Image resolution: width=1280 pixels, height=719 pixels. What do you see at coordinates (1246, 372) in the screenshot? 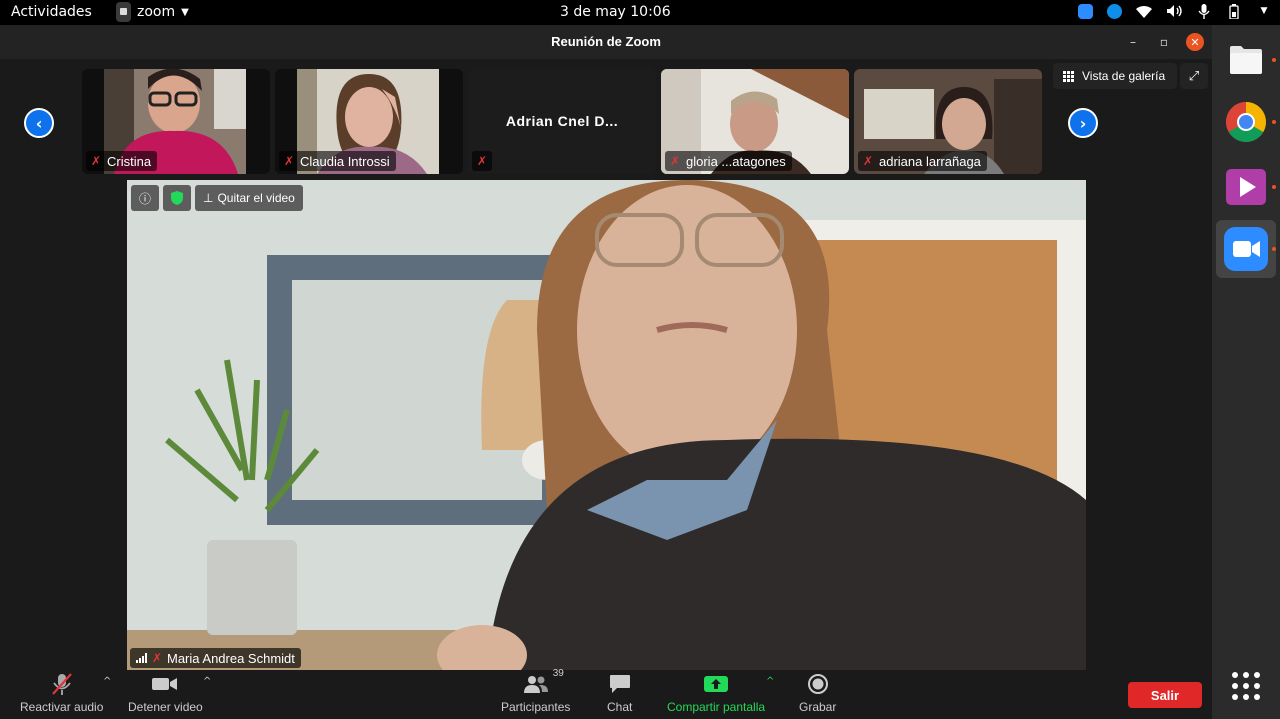
I see `ubuntu-dock` at bounding box center [1246, 372].